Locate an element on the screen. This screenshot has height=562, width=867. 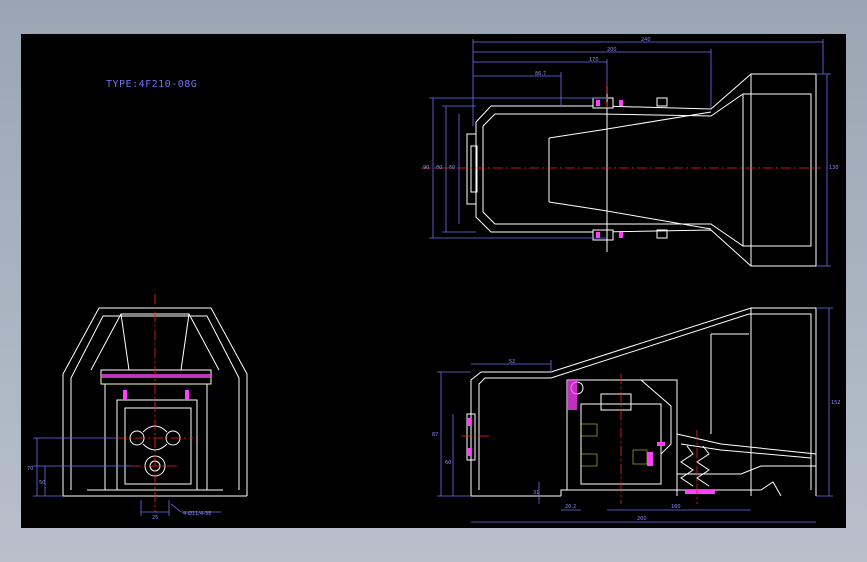
top-view-dim-labels: 240 200 170 86.7 90 80 60 130 is located at coordinates (631, 104).